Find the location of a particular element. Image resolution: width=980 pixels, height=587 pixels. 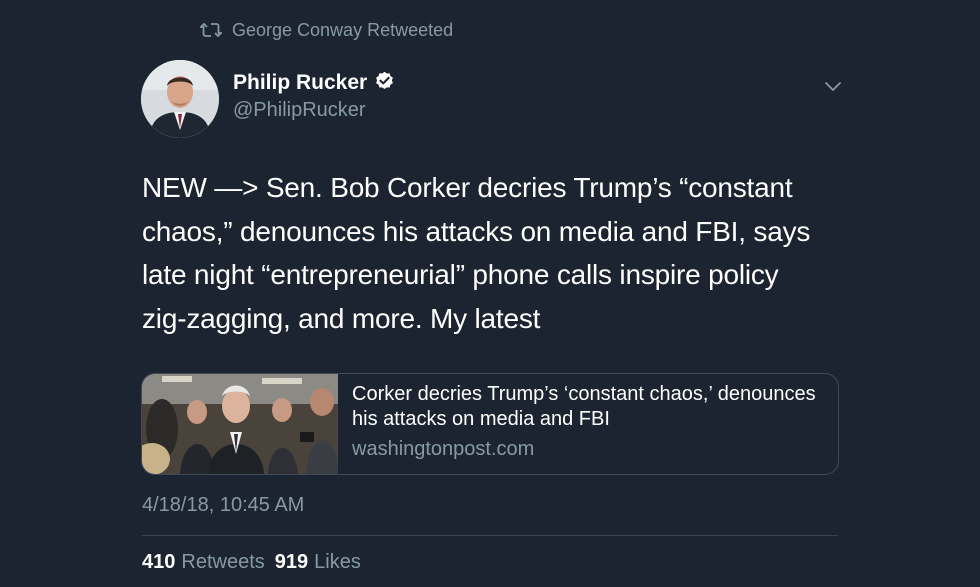

retweet-context: George Conway Retweeted is located at coordinates (326, 30).